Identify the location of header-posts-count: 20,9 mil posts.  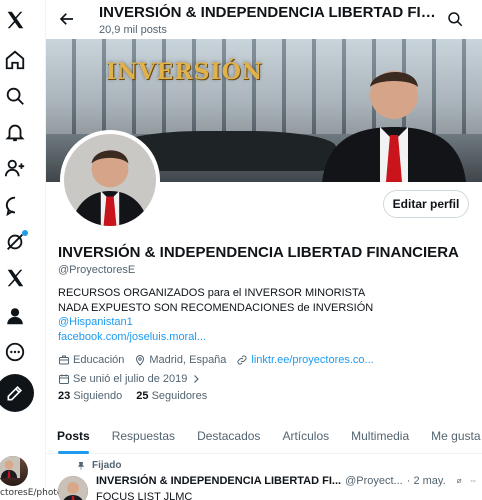
(133, 30).